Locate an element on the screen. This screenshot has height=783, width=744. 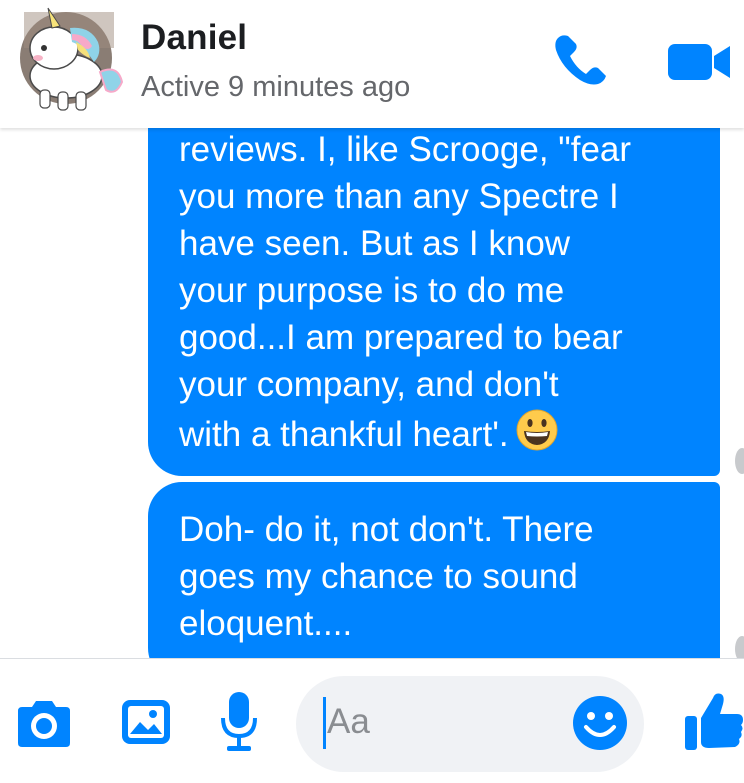
gallery-icon is located at coordinates (146, 722).